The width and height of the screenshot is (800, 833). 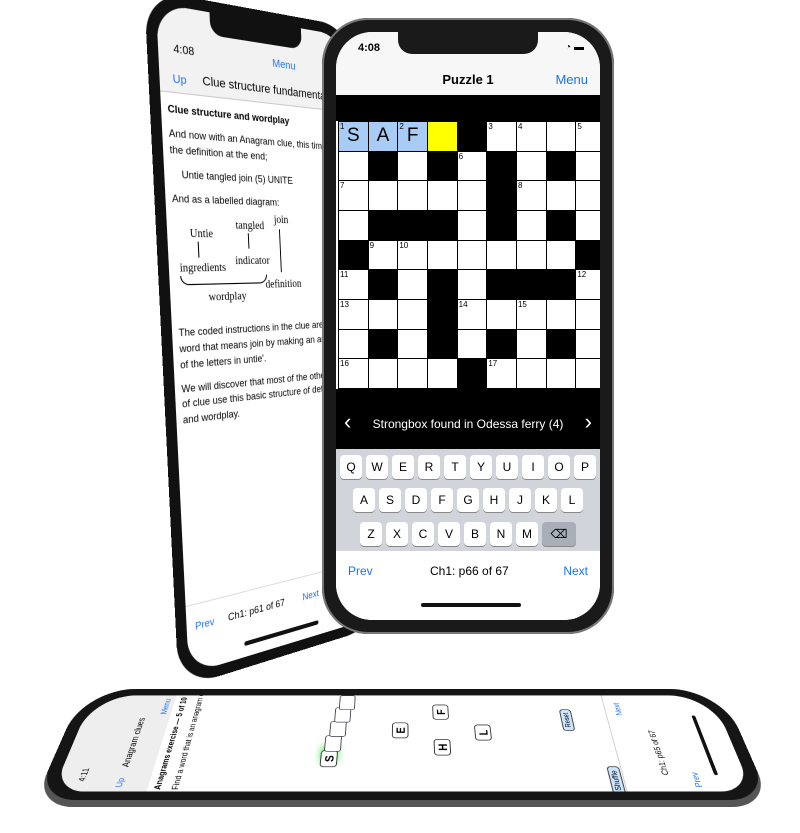 I want to click on key-h: H, so click(x=494, y=500).